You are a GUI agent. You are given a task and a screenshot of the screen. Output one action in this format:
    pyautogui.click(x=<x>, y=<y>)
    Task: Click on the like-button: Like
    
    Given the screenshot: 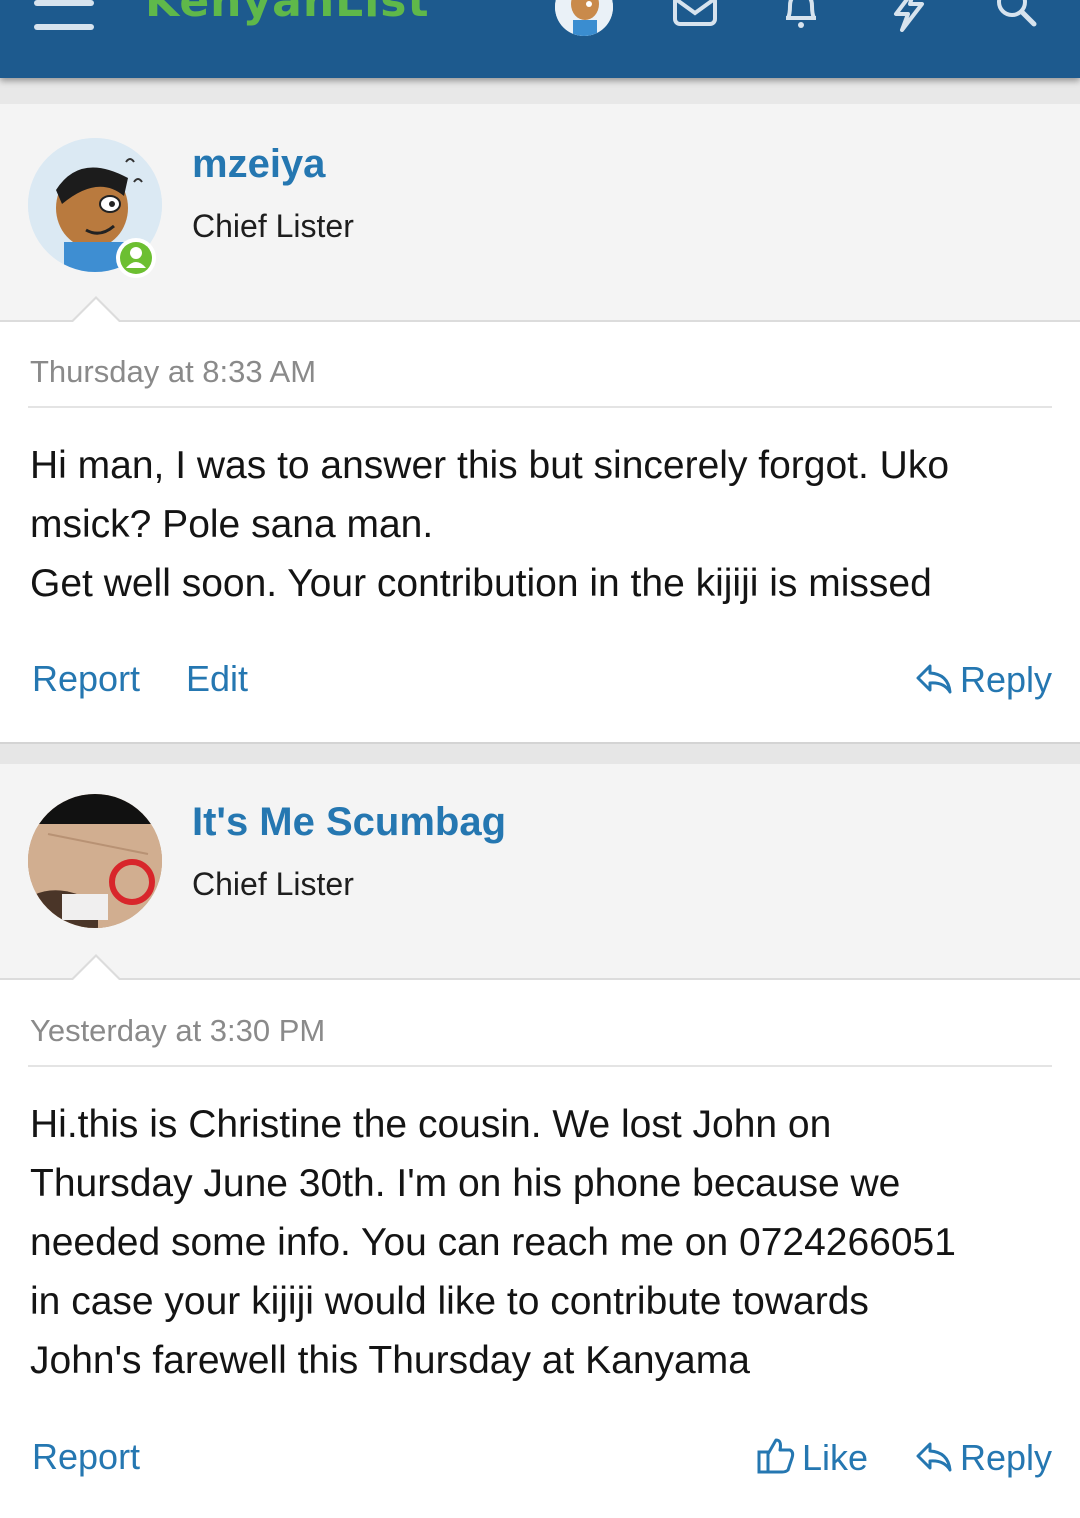 What is the action you would take?
    pyautogui.click(x=812, y=1457)
    